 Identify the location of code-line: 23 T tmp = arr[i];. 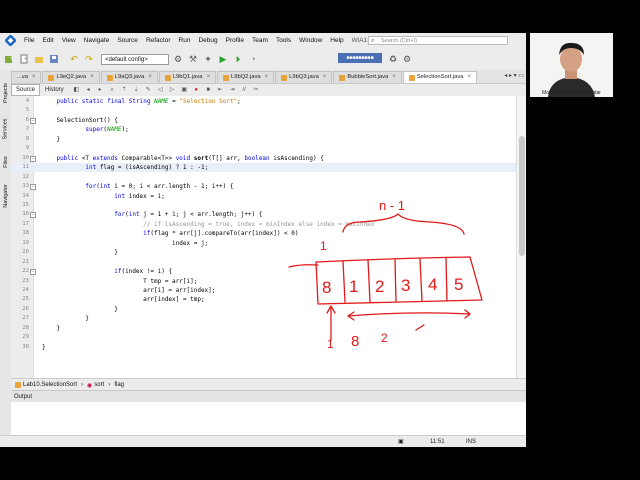
(263, 281).